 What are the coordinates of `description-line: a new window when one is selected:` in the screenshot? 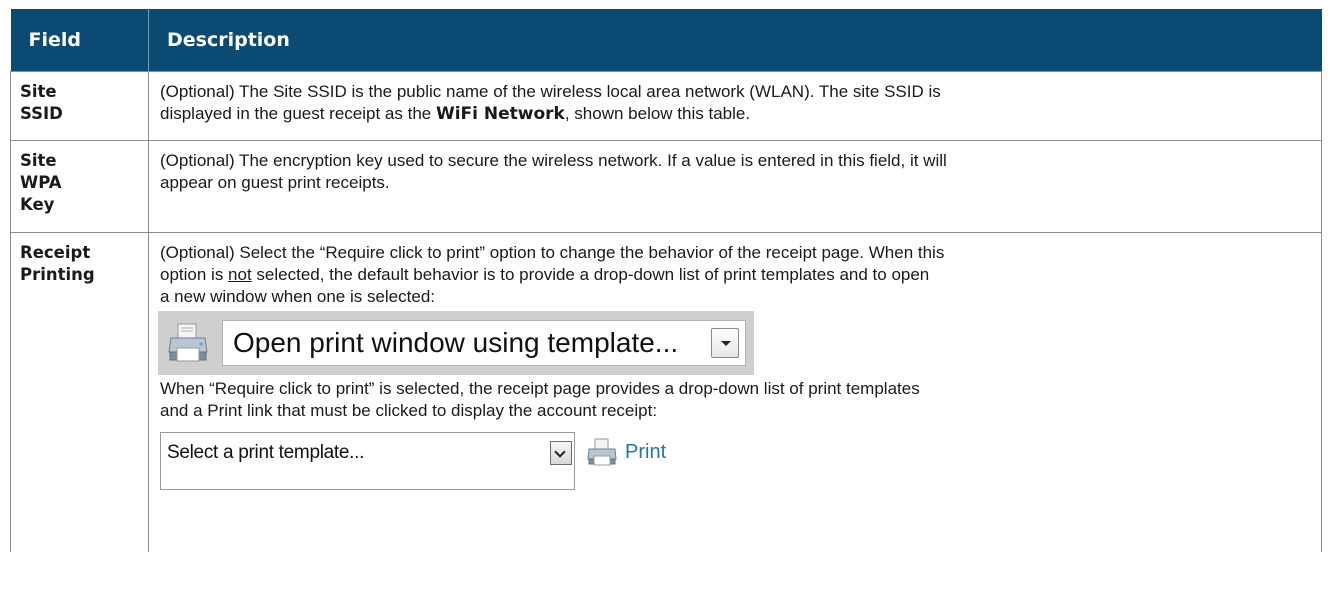 It's located at (297, 296).